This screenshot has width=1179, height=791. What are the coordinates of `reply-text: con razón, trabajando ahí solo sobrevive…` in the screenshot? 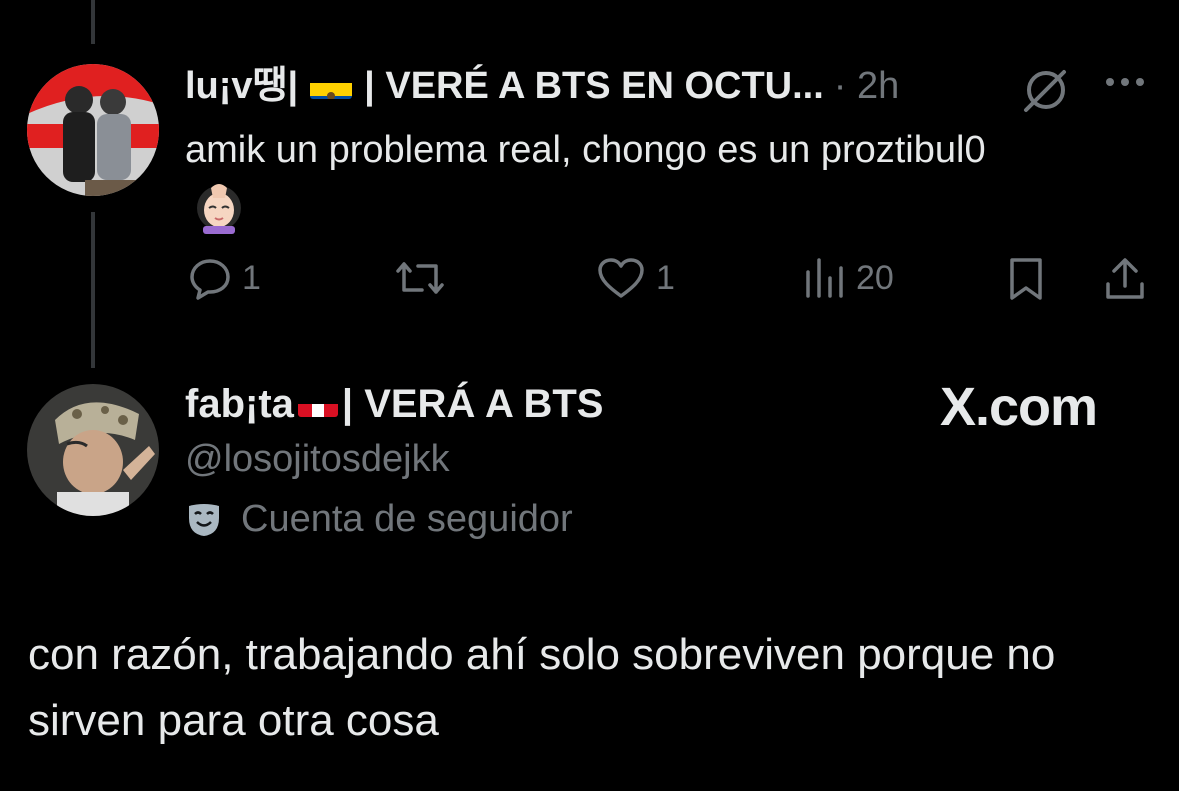 It's located at (542, 687).